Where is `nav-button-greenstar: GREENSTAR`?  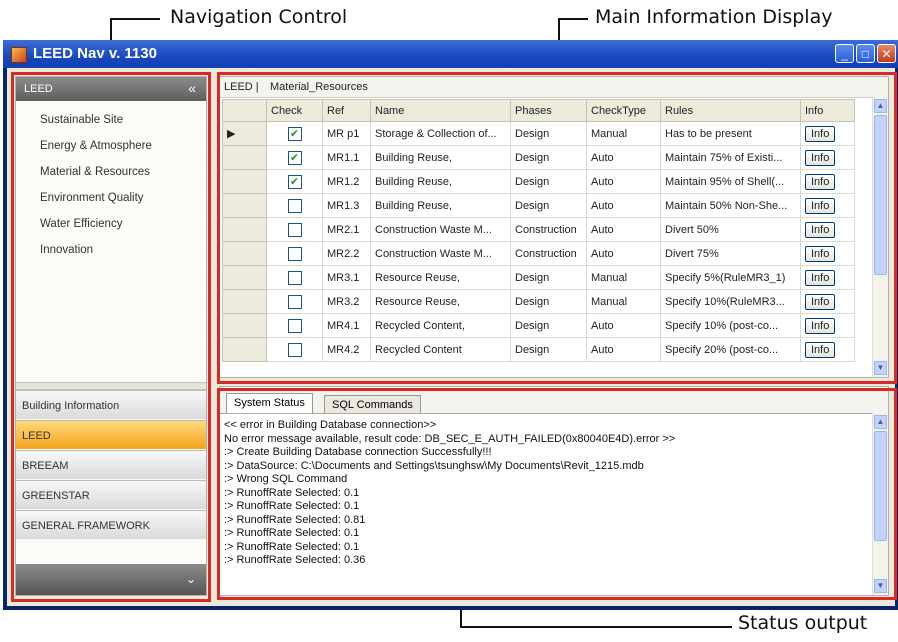
nav-button-greenstar: GREENSTAR is located at coordinates (111, 494).